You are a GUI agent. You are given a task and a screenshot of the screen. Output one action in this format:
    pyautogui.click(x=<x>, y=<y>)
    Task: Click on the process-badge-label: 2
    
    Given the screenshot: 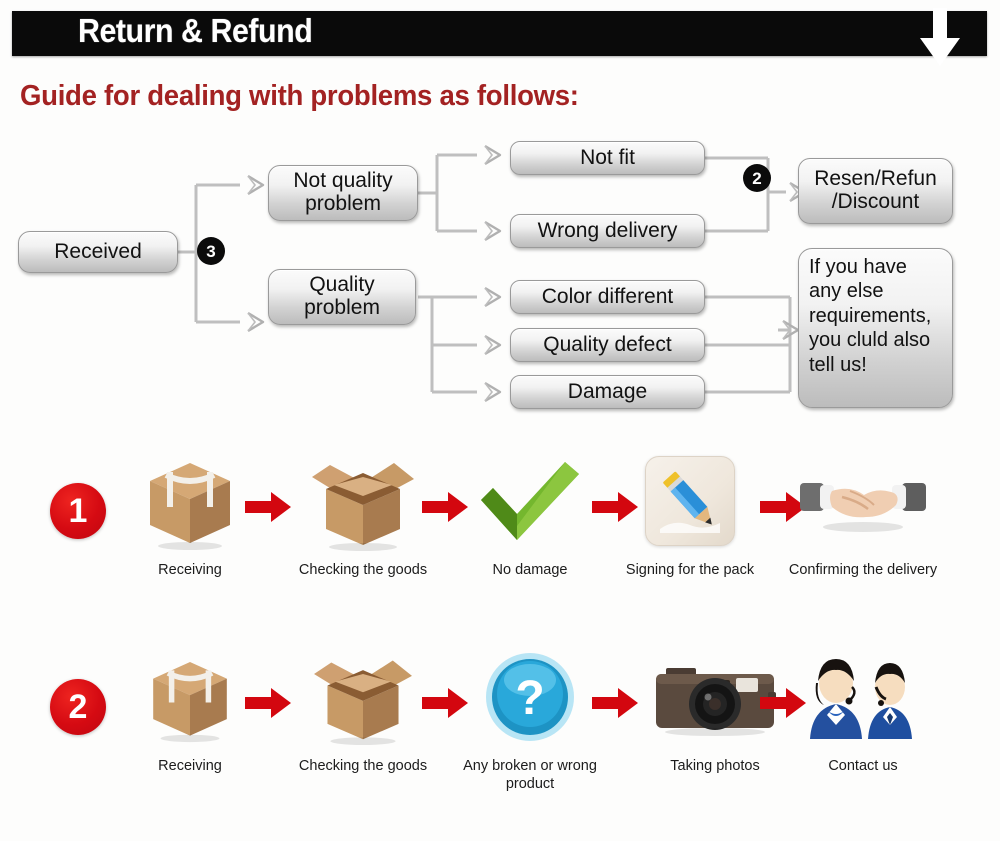 What is the action you would take?
    pyautogui.click(x=78, y=707)
    